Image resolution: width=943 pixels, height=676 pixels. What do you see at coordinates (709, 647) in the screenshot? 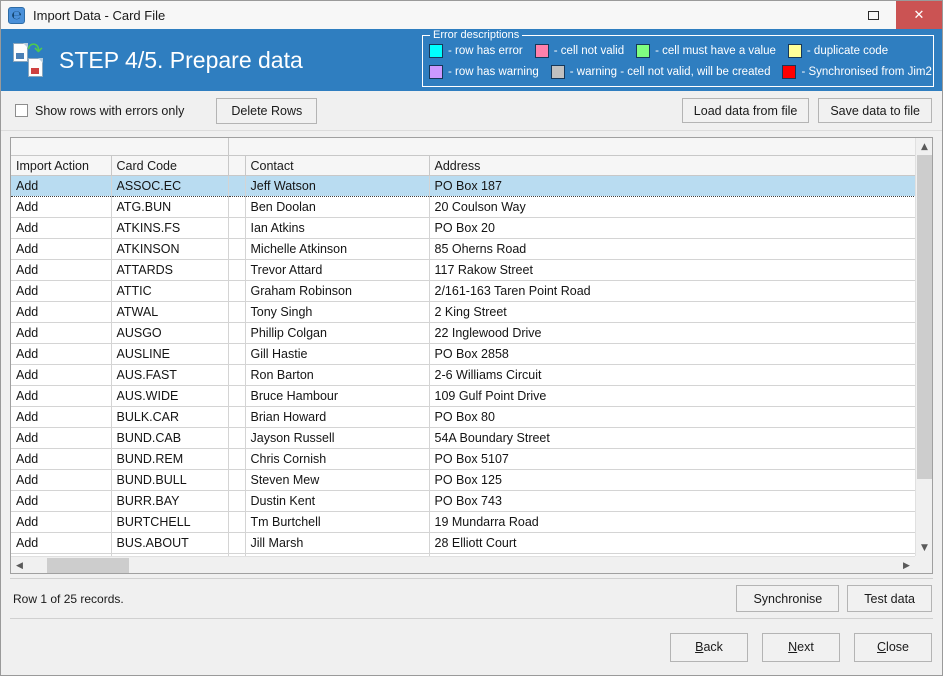
I see `back-button: Back` at bounding box center [709, 647].